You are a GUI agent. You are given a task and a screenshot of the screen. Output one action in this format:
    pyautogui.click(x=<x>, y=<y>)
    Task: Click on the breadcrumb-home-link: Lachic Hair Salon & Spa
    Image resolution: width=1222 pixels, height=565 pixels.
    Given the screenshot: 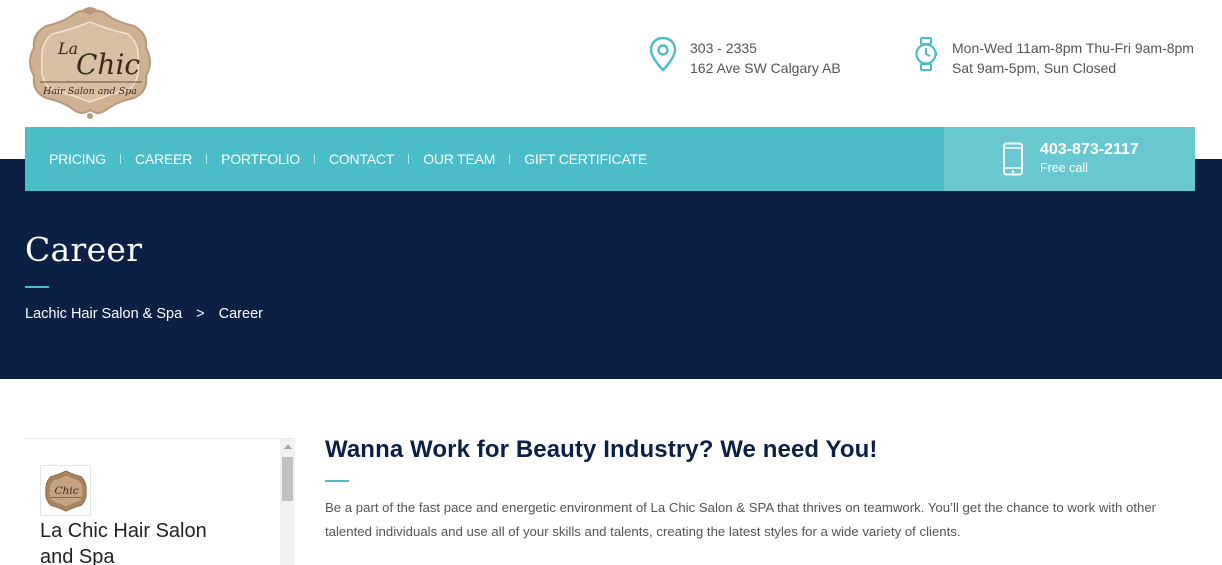 What is the action you would take?
    pyautogui.click(x=103, y=314)
    